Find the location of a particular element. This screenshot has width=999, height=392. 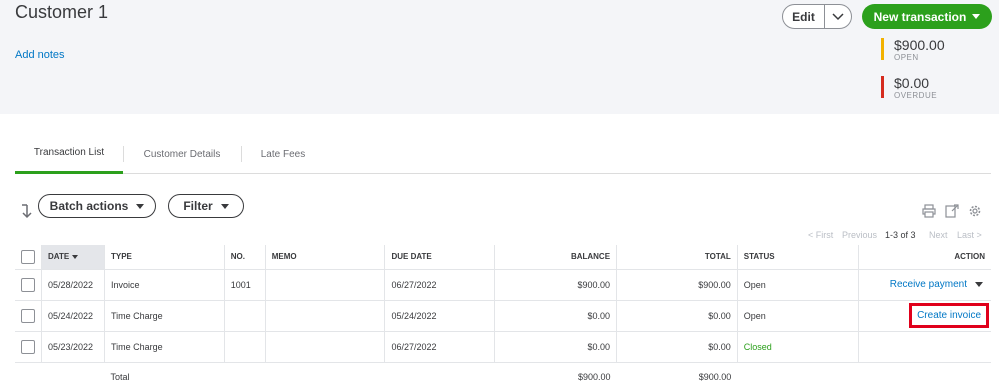

date-cell: 05/23/2022 is located at coordinates (73, 347).